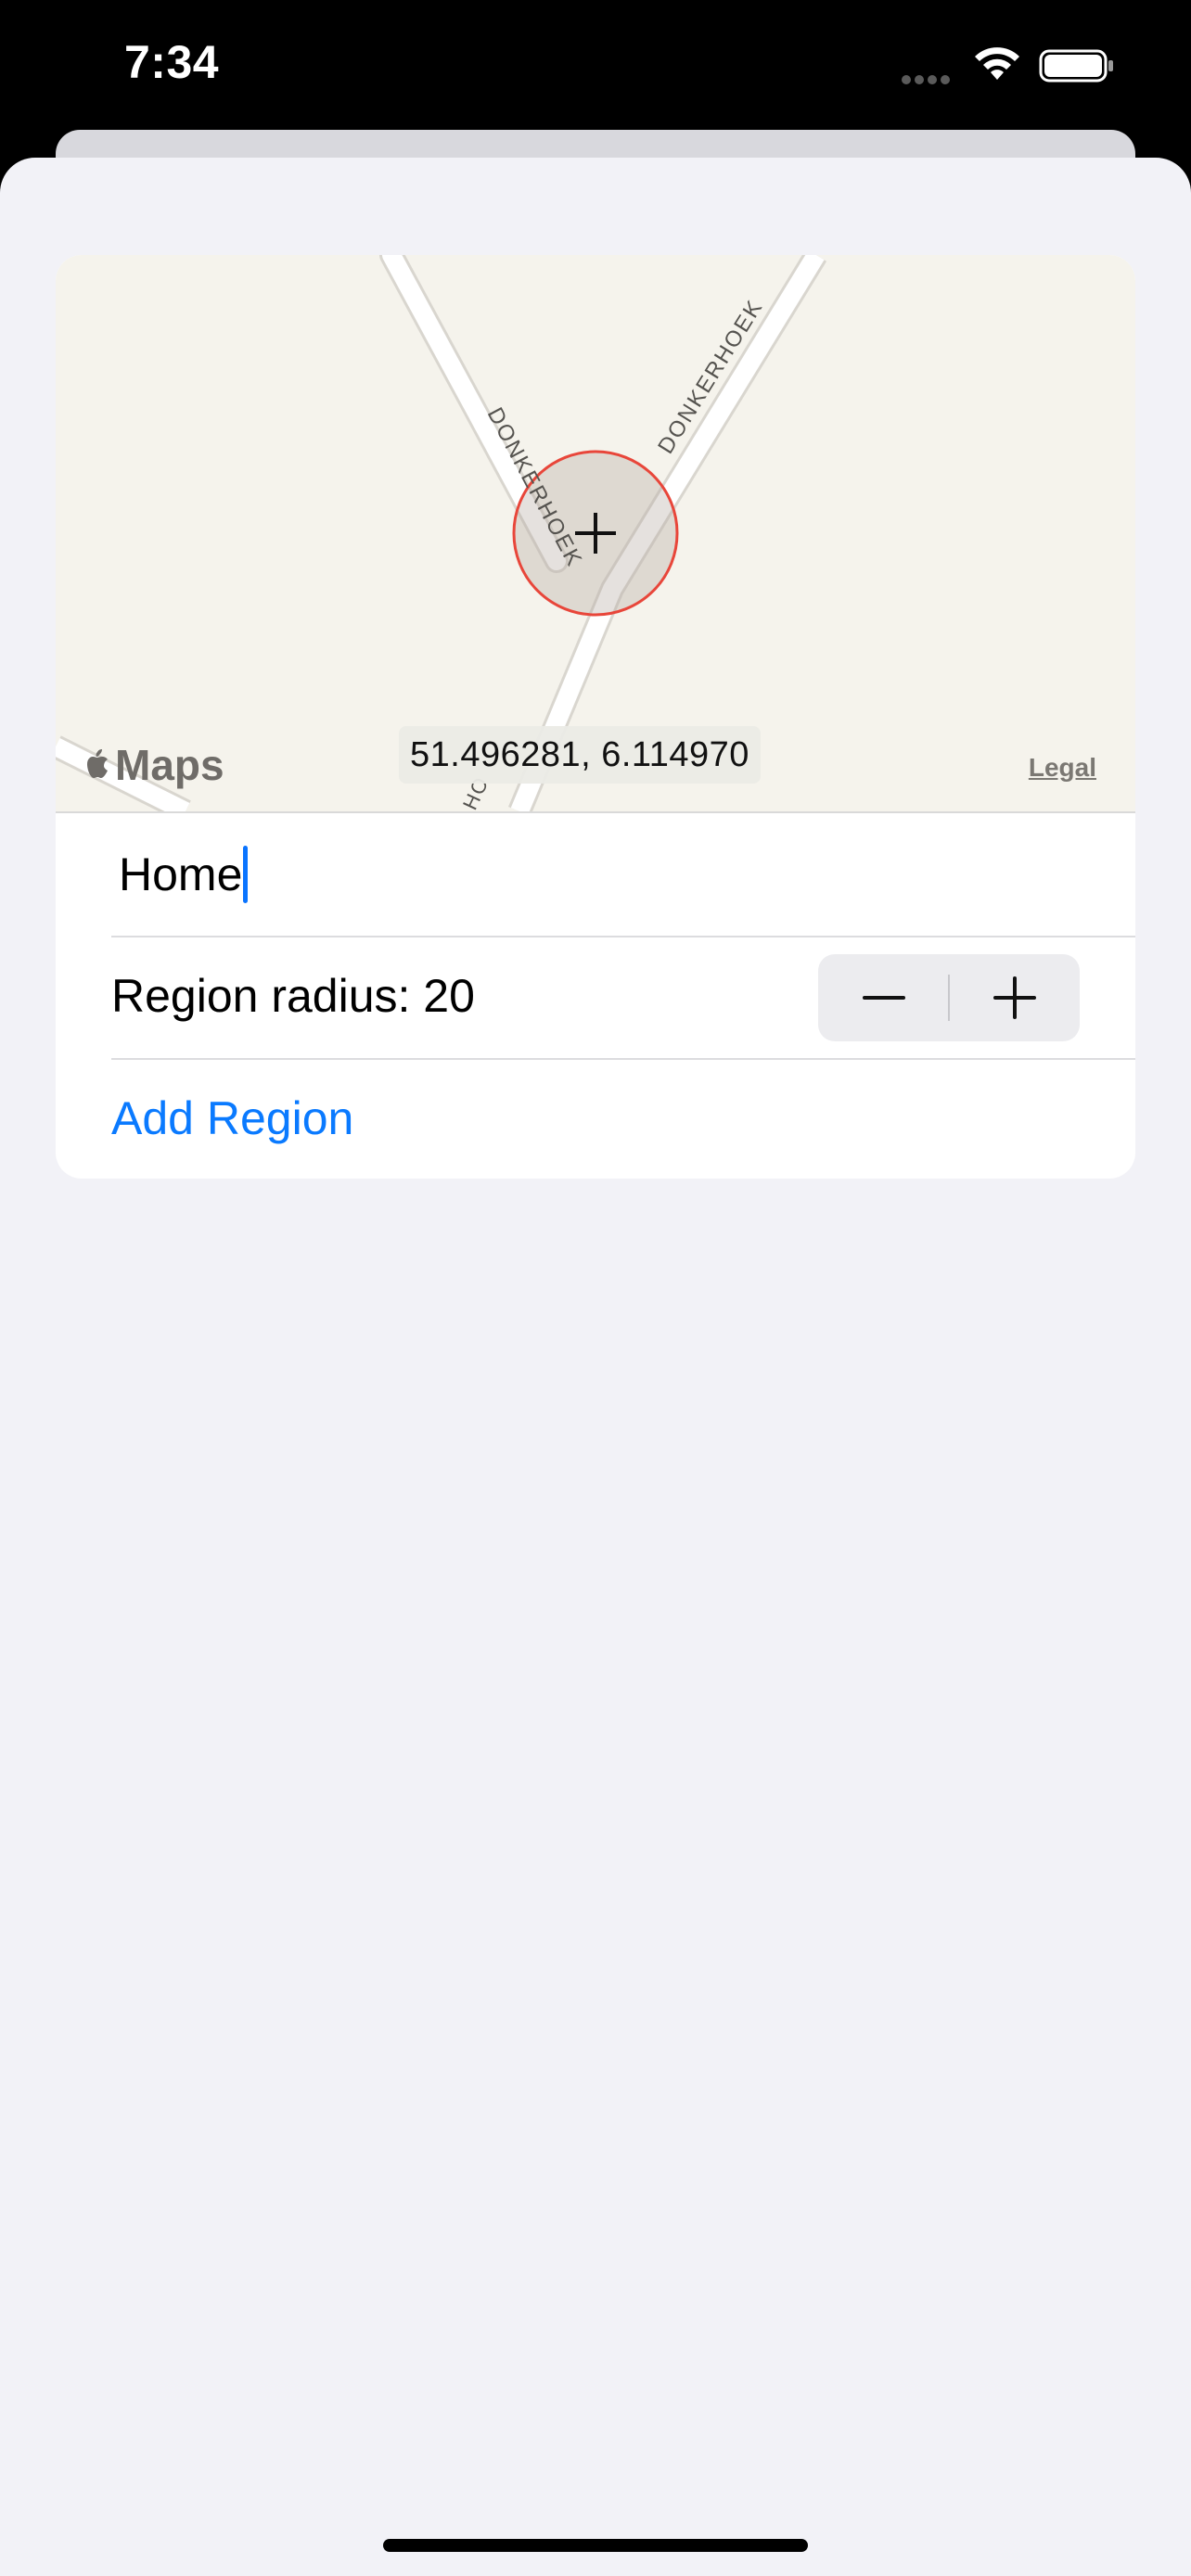  I want to click on apple-maps-logo: Maps, so click(153, 765).